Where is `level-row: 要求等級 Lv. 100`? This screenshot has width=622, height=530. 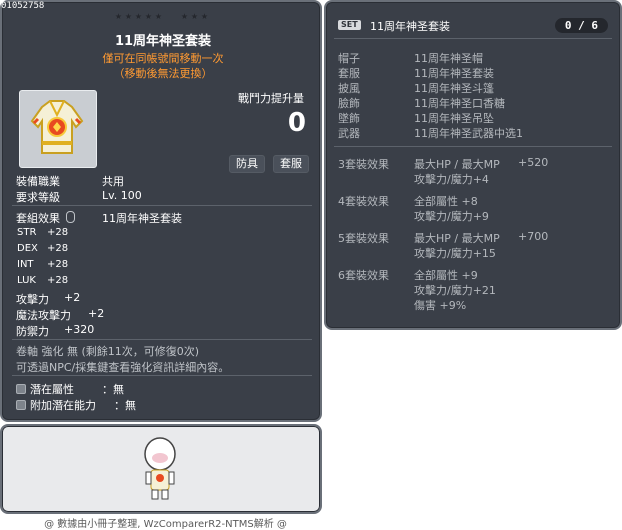 level-row: 要求等級 Lv. 100 is located at coordinates (79, 197).